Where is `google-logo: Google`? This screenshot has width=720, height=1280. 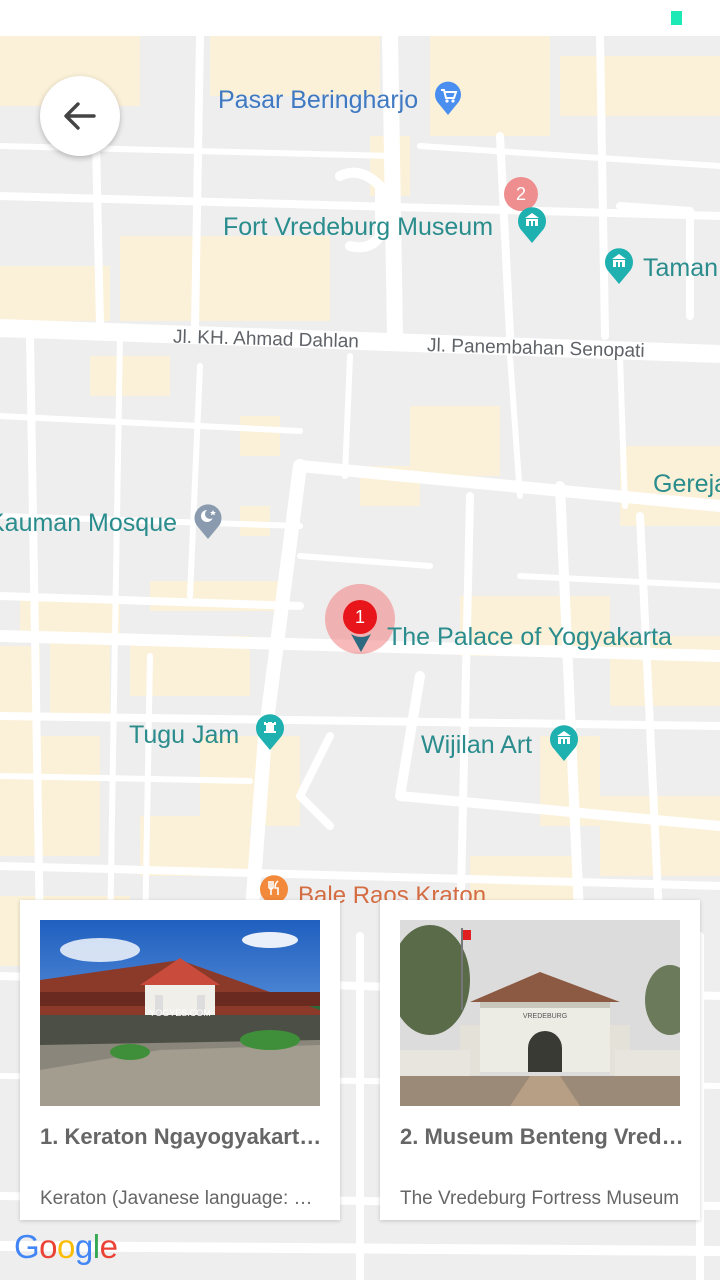
google-logo: Google is located at coordinates (66, 1246).